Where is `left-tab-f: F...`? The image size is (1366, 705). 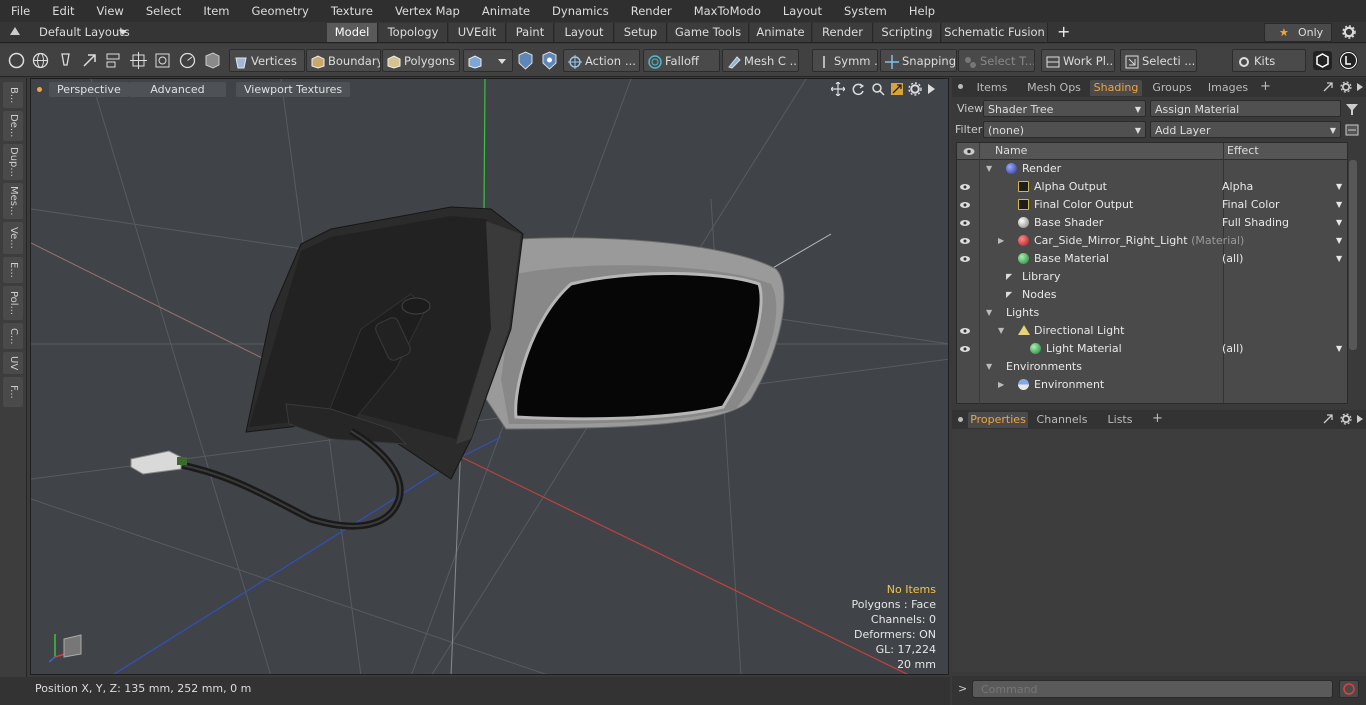
left-tab-f: F... is located at coordinates (13, 392).